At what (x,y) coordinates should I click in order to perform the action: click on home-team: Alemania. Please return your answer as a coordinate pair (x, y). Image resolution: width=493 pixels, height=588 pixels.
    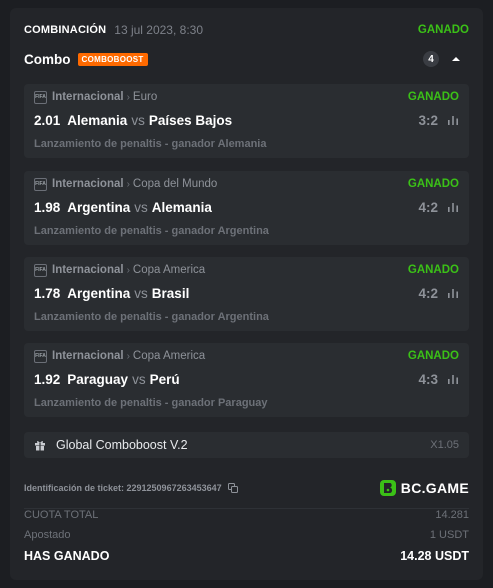
    Looking at the image, I should click on (97, 120).